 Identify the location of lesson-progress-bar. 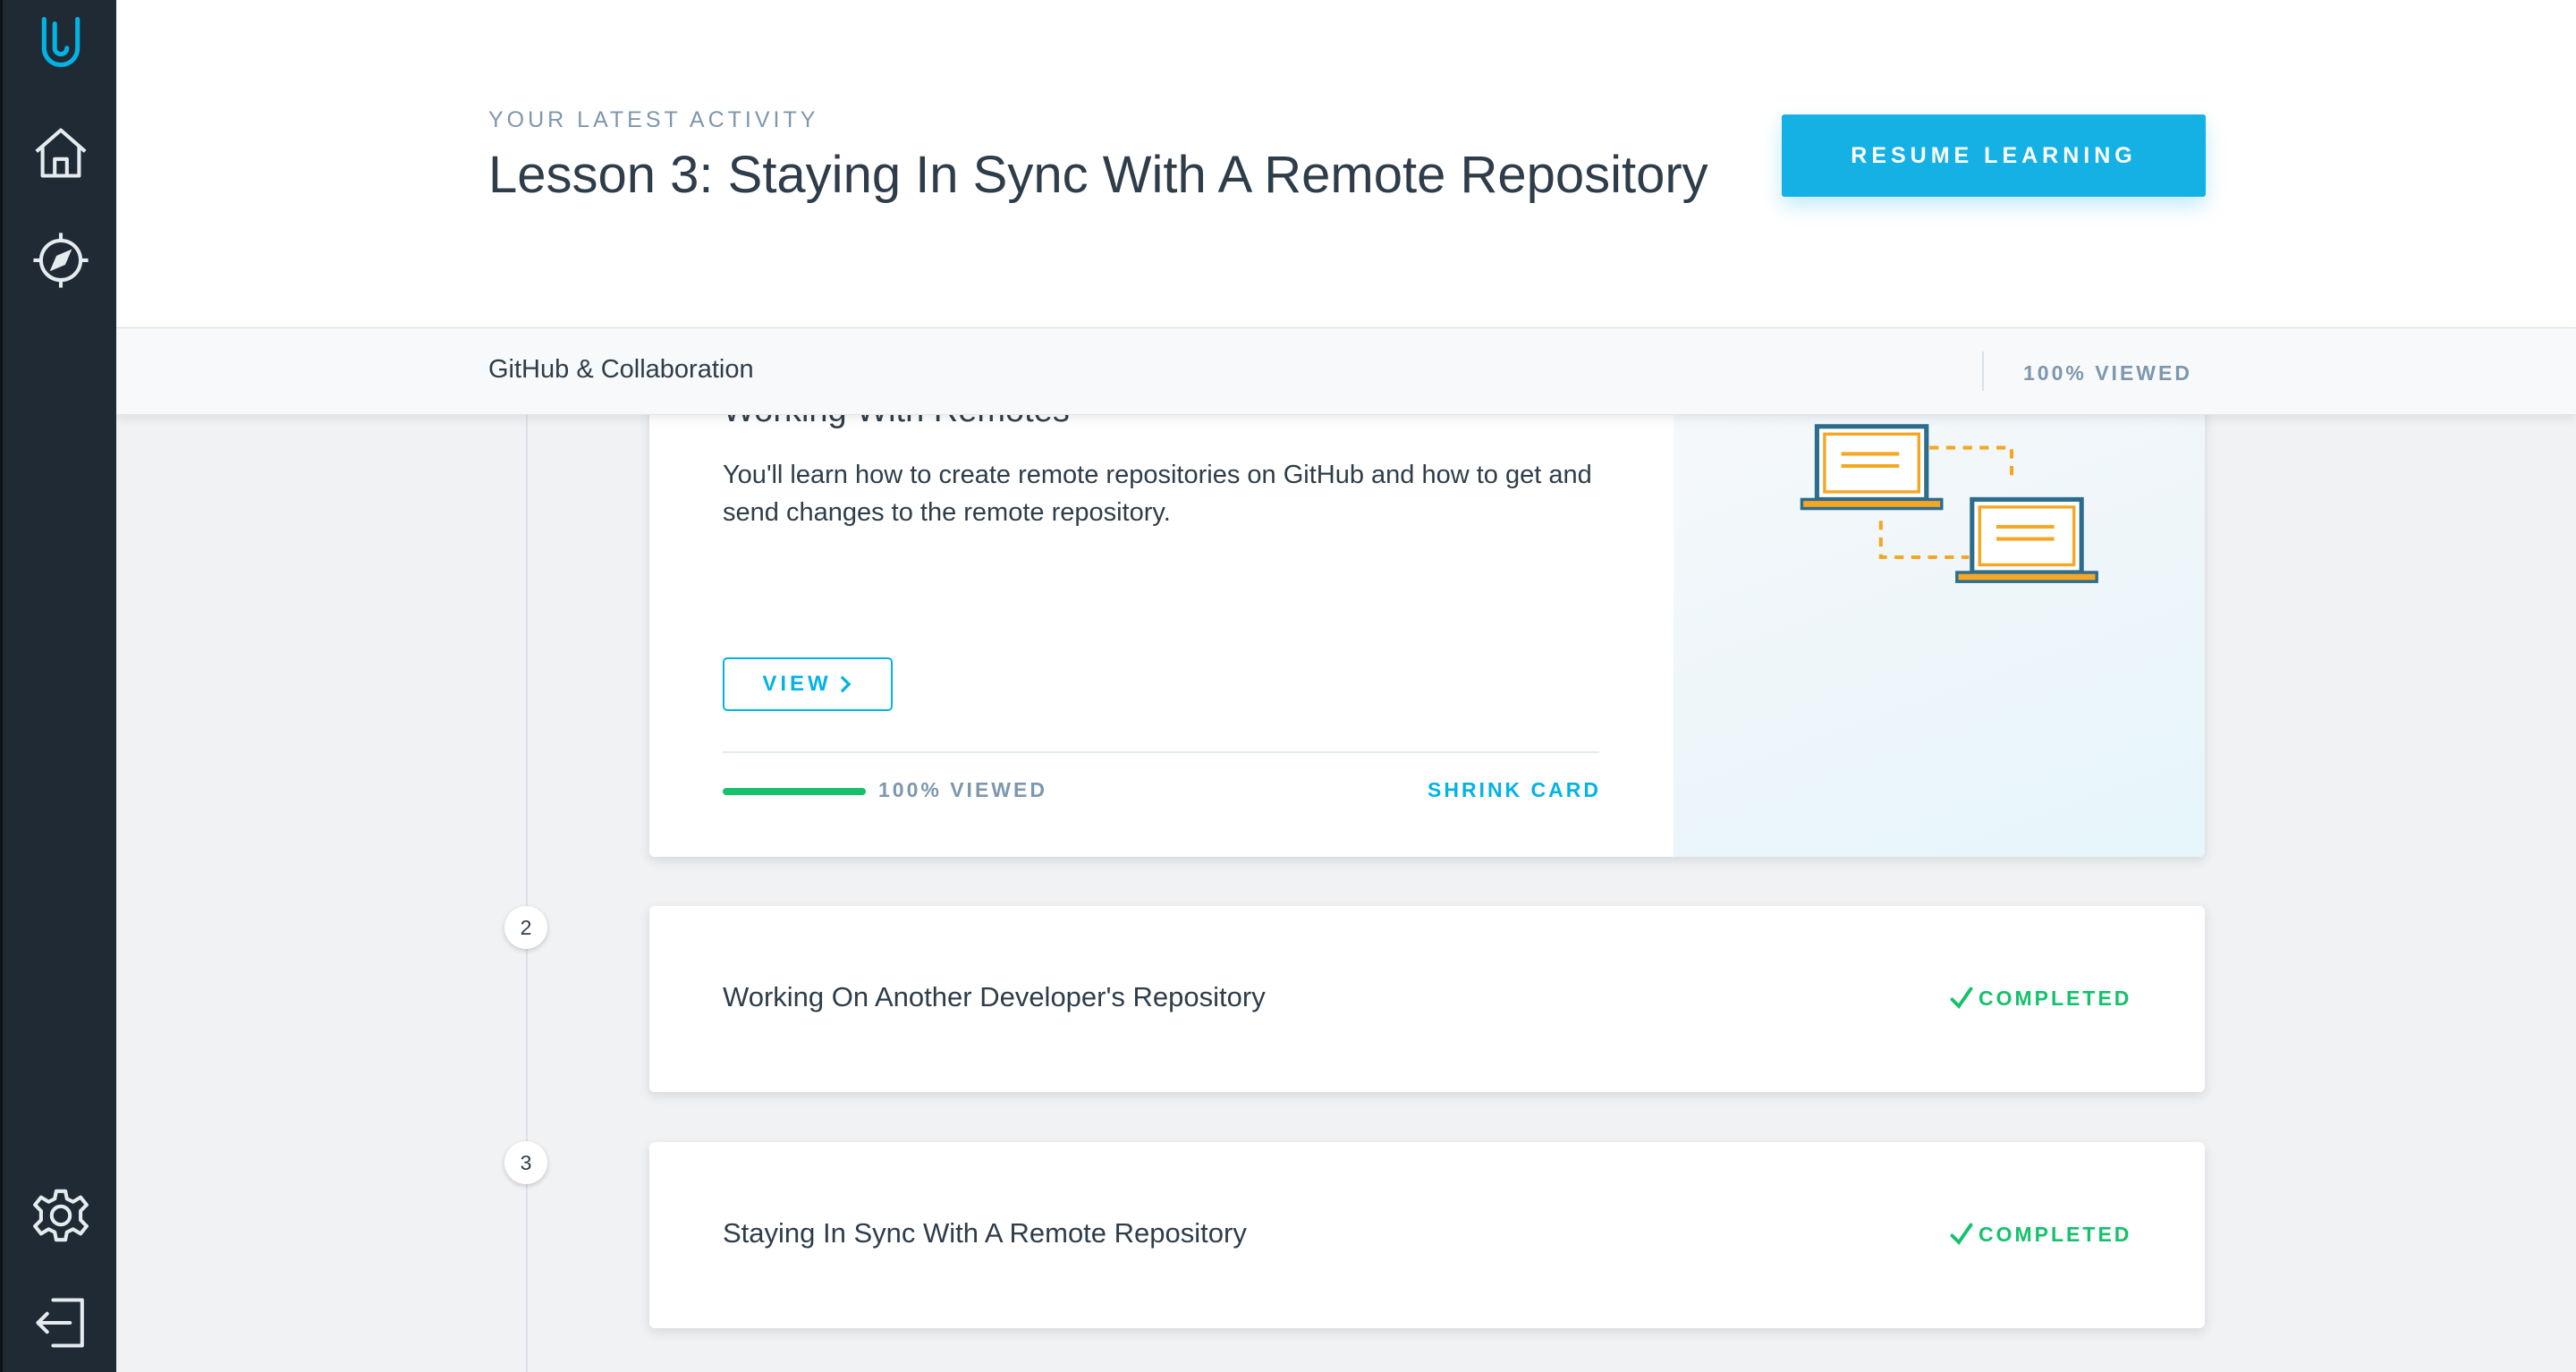
(794, 791).